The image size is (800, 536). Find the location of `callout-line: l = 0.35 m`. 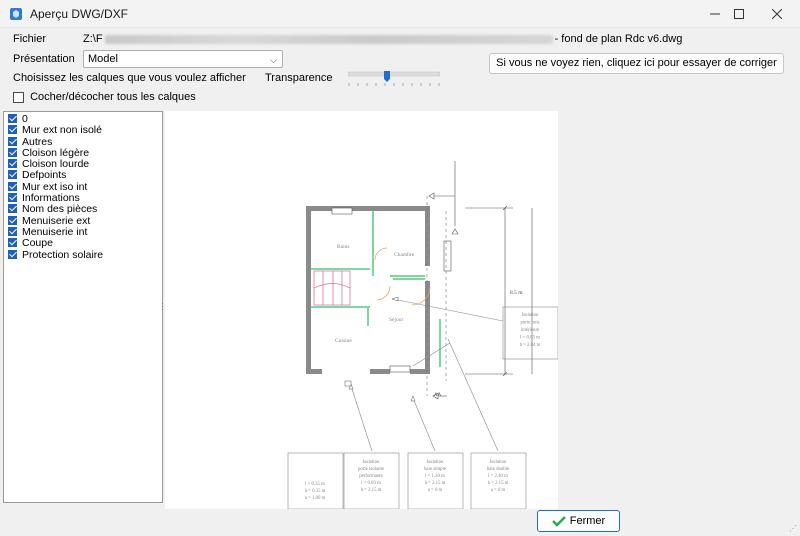

callout-line: l = 0.35 m is located at coordinates (315, 484).